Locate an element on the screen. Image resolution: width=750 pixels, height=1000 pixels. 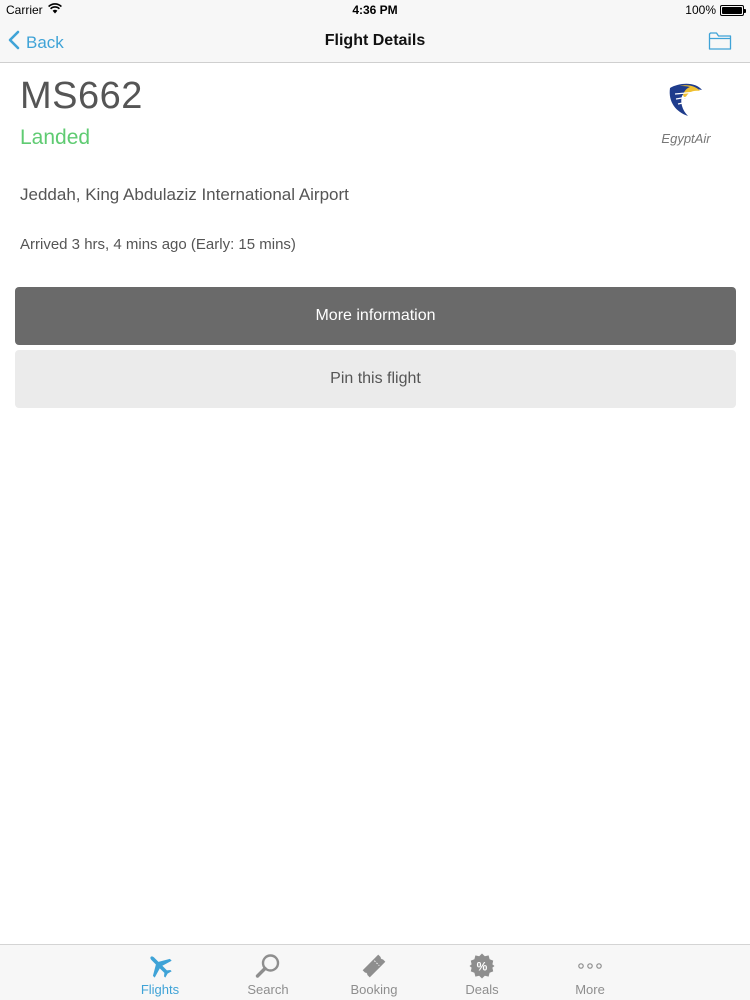
tab-more: More is located at coordinates (590, 972).